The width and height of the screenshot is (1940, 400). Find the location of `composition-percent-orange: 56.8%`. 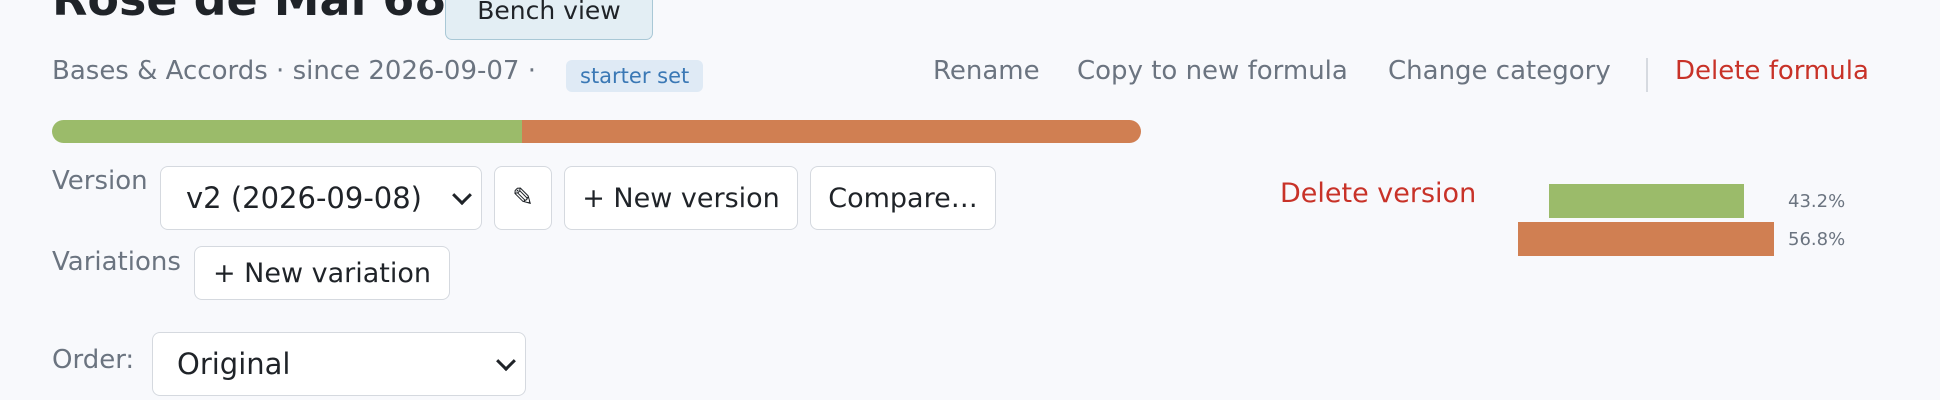

composition-percent-orange: 56.8% is located at coordinates (1817, 239).